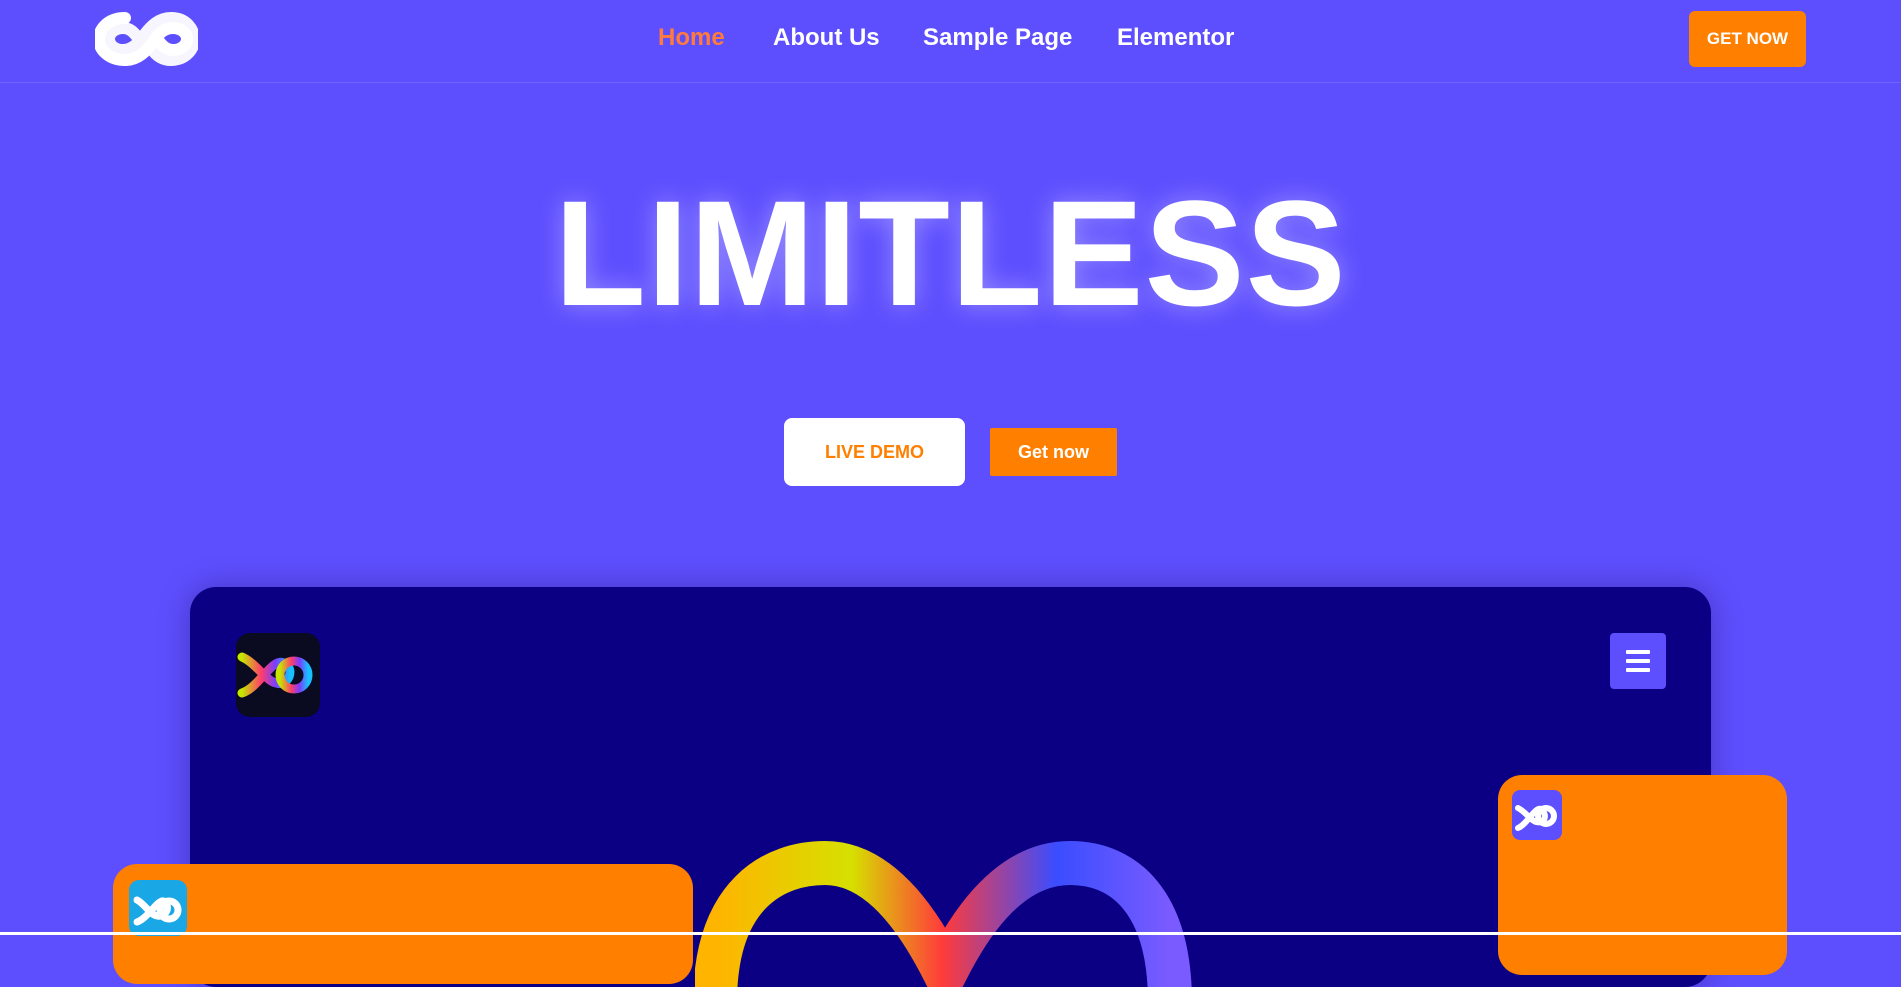 Image resolution: width=1901 pixels, height=987 pixels. Describe the element at coordinates (1642, 875) in the screenshot. I see `orange-card-right` at that location.